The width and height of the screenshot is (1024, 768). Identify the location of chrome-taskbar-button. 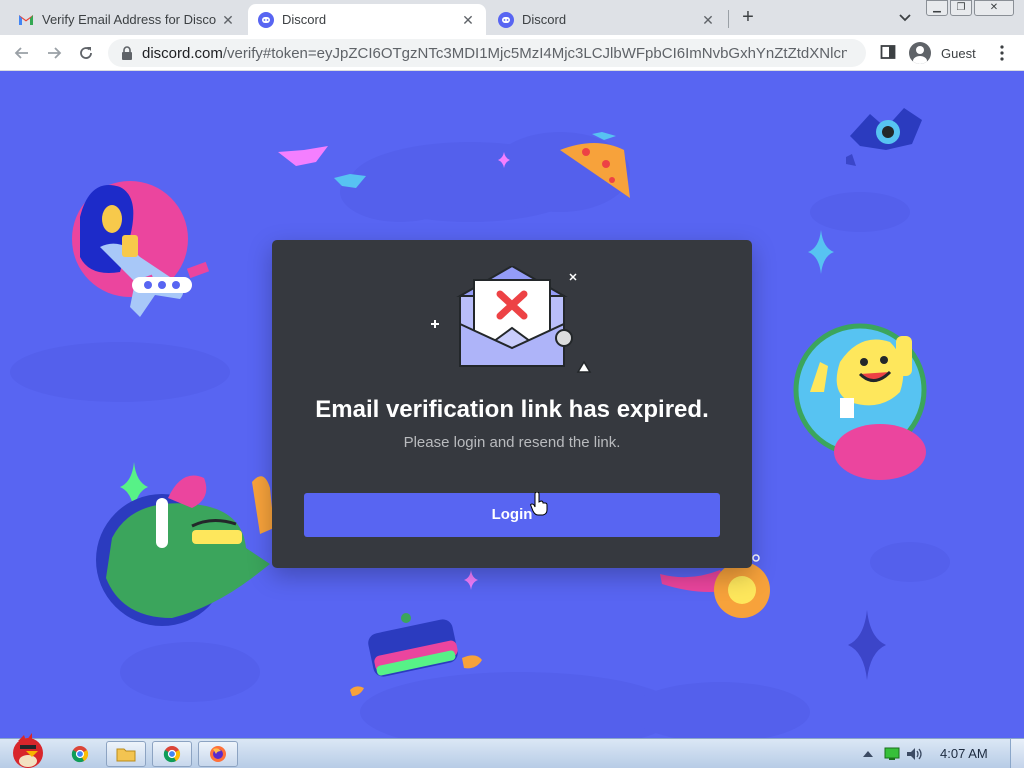
(172, 754).